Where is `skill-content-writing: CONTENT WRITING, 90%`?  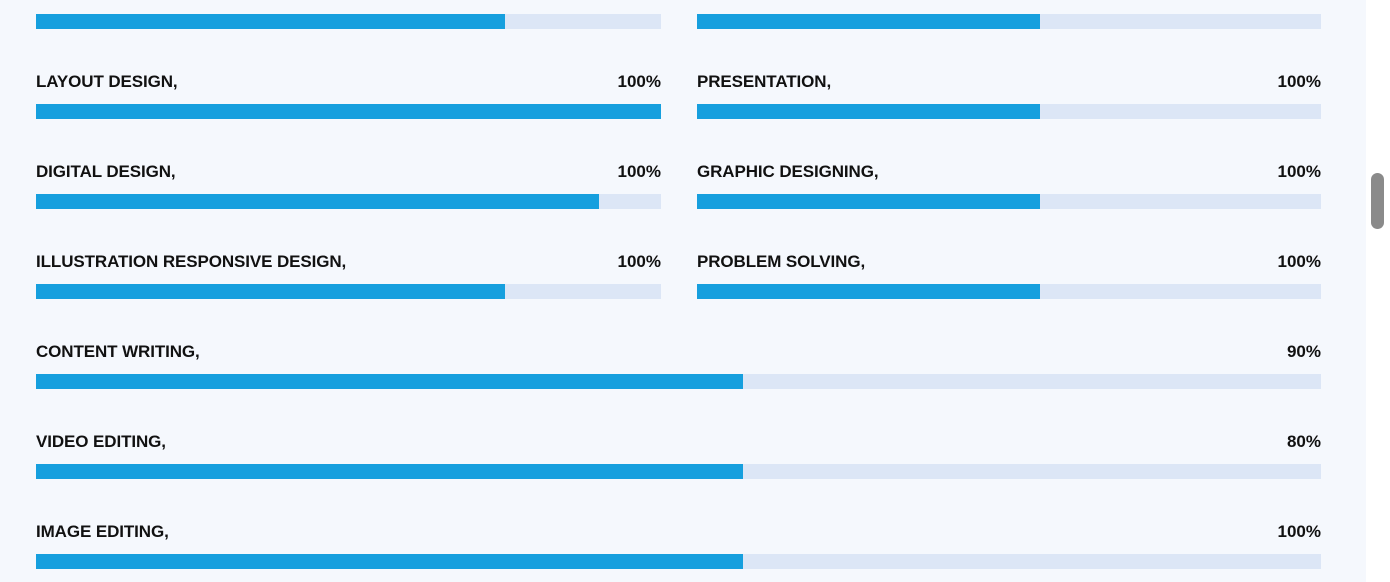
skill-content-writing: CONTENT WRITING, 90% is located at coordinates (678, 366).